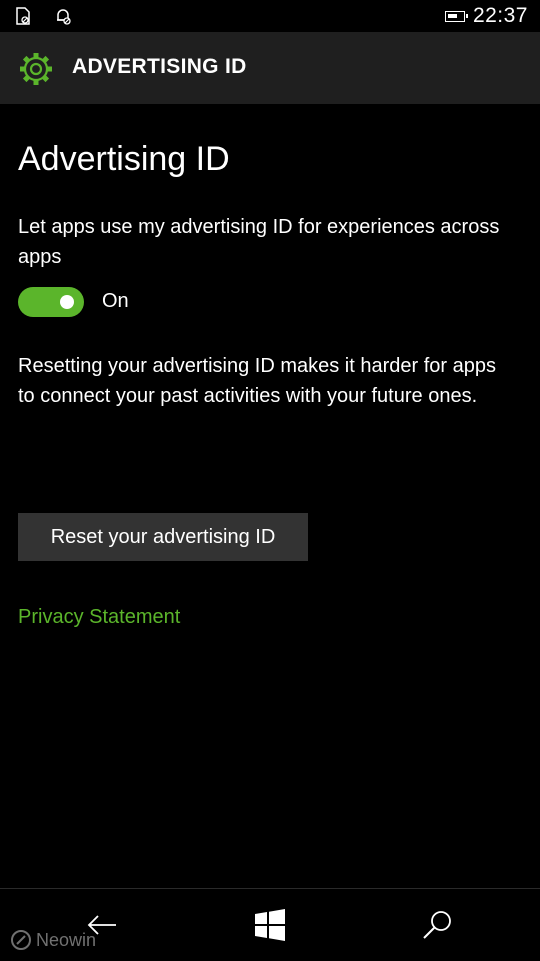 The height and width of the screenshot is (961, 540). I want to click on back-arrow-icon, so click(102, 925).